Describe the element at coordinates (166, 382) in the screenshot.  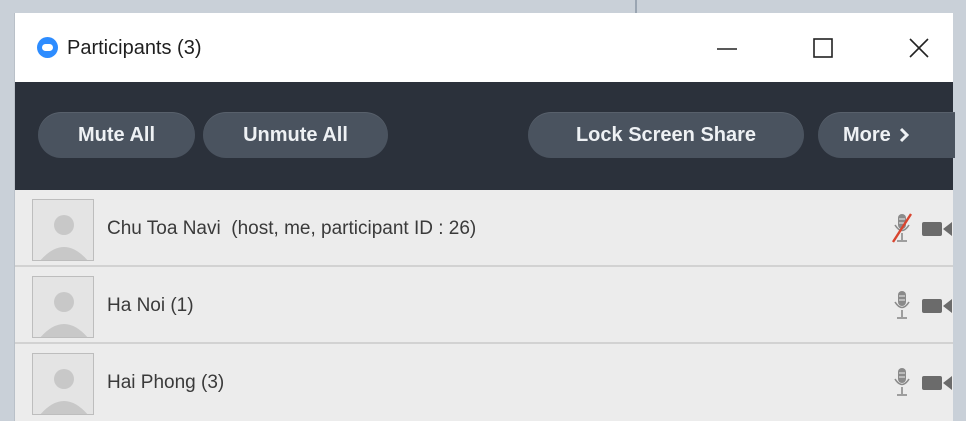
I see `participant-name: Hai Phong (3)` at that location.